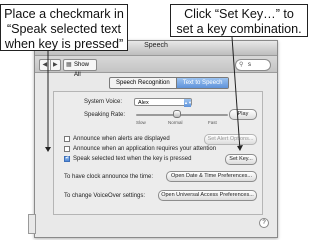  Describe the element at coordinates (156, 67) in the screenshot. I see `toolbar: ◀ ▶ ▦ Show All ⚲ s` at that location.